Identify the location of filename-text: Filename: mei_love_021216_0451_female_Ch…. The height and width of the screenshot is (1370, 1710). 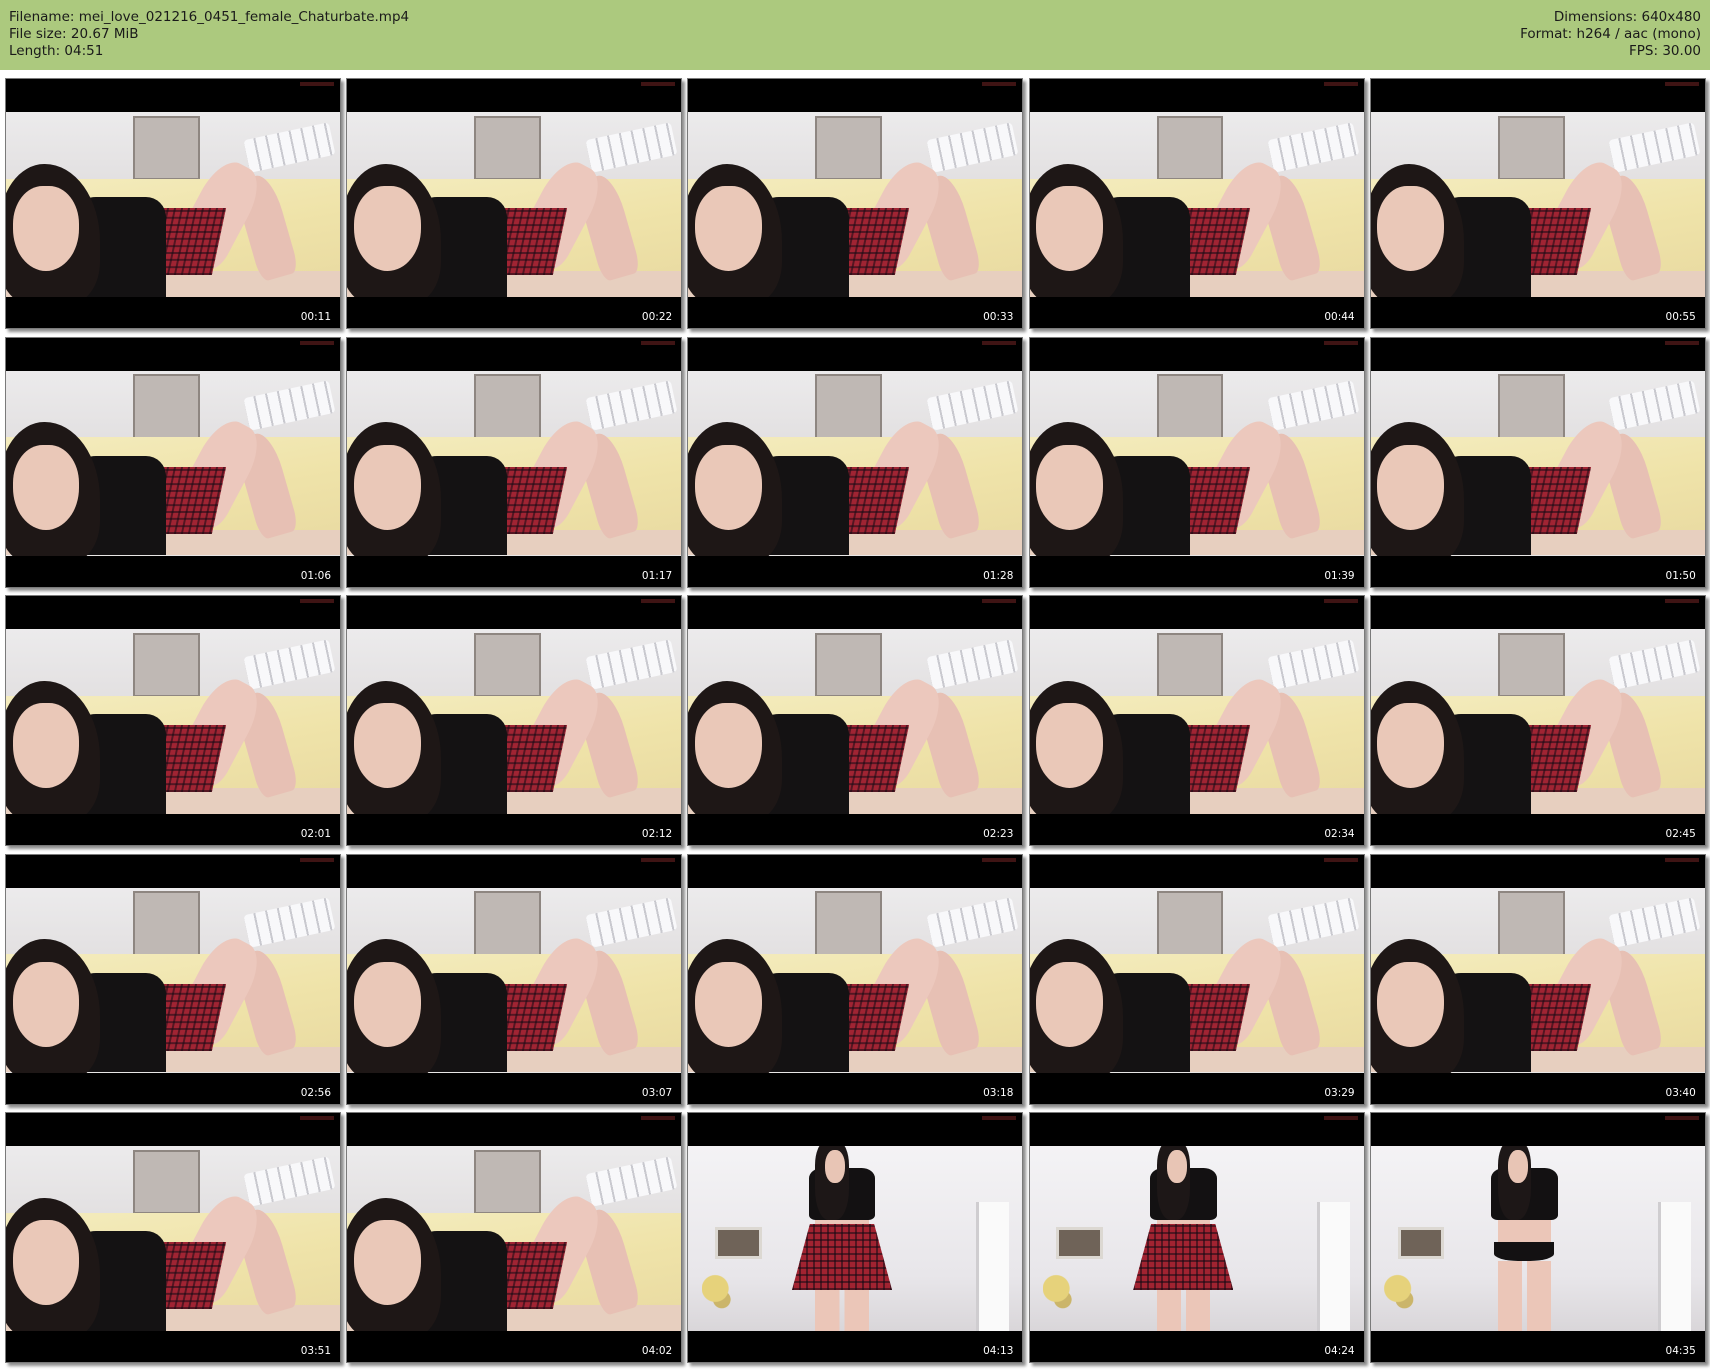
(209, 17).